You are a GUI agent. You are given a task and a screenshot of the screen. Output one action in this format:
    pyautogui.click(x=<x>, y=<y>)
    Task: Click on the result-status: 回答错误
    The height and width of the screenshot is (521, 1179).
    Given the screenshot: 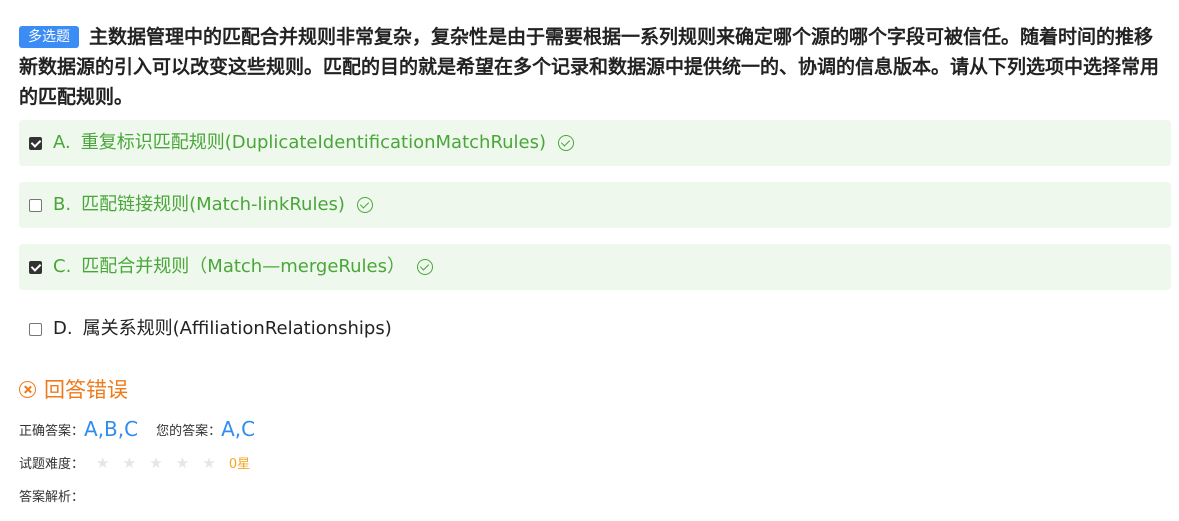 What is the action you would take?
    pyautogui.click(x=73, y=389)
    